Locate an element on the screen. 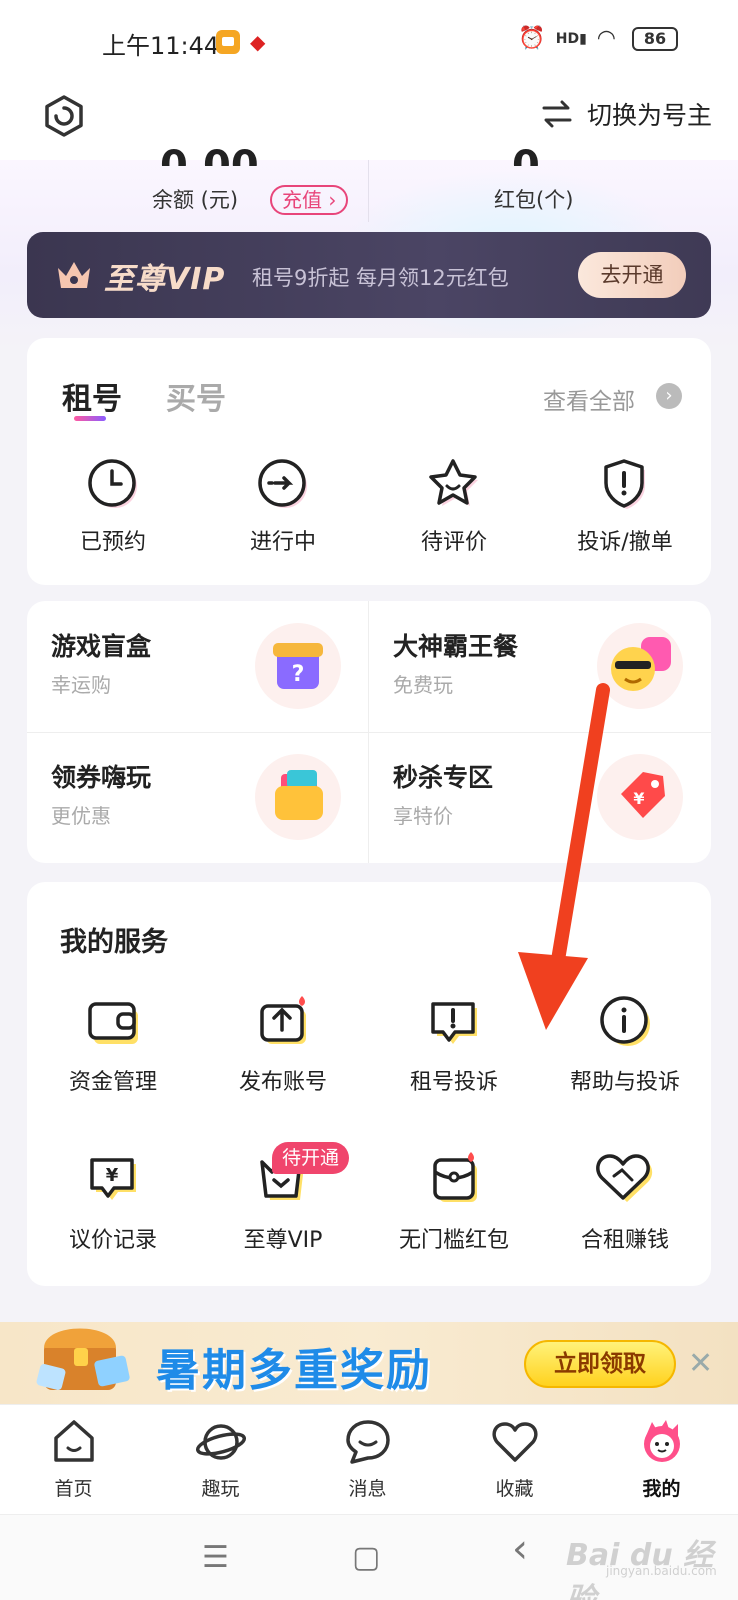  vip-pending-badge: 待开通 is located at coordinates (311, 1158).